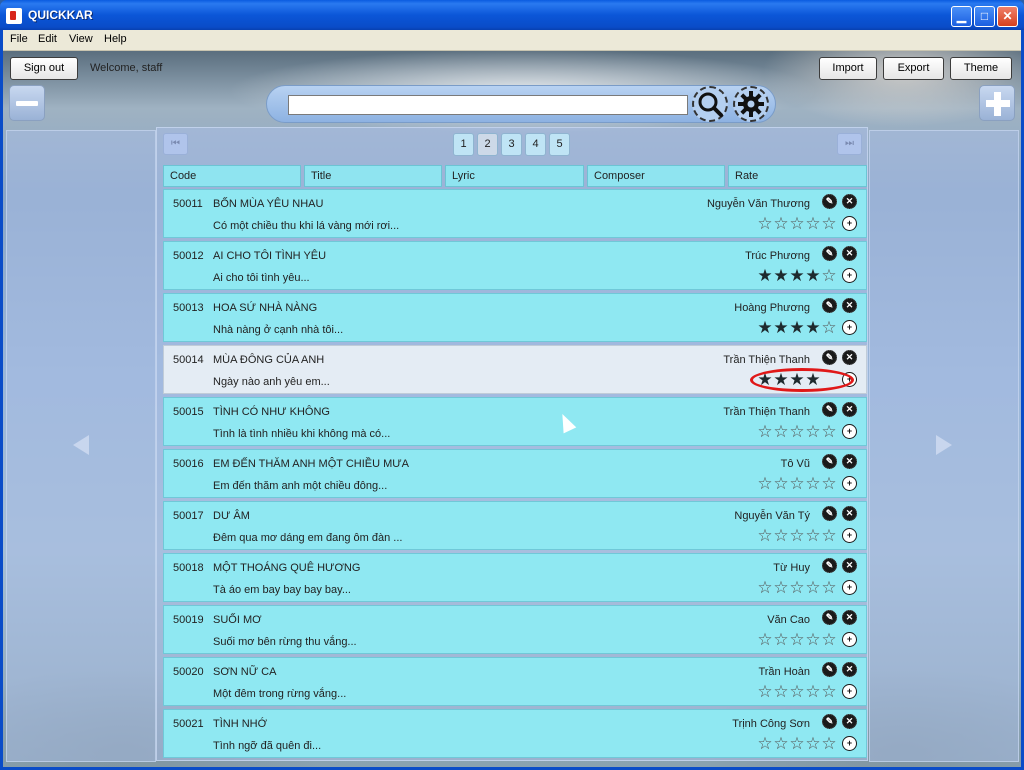  Describe the element at coordinates (559, 144) in the screenshot. I see `page-5-button: 5` at that location.